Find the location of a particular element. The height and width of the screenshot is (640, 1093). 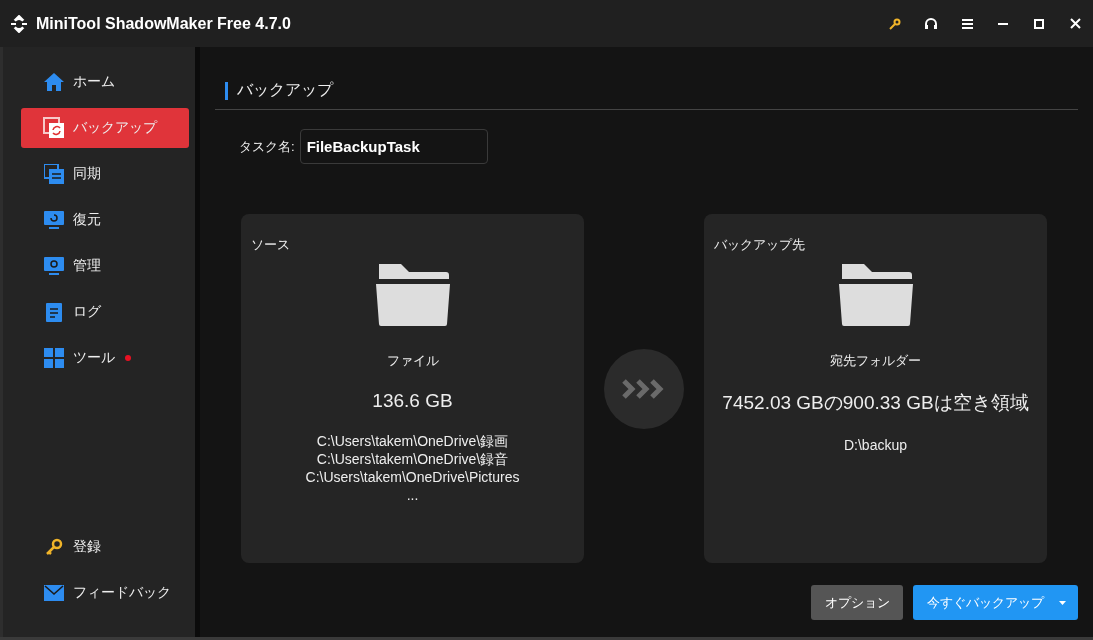

home-icon is located at coordinates (54, 82).